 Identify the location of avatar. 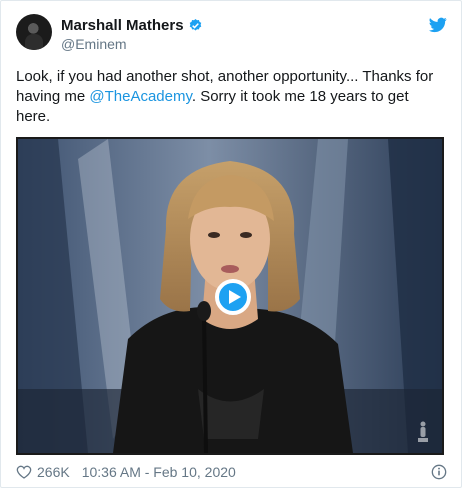
(34, 32).